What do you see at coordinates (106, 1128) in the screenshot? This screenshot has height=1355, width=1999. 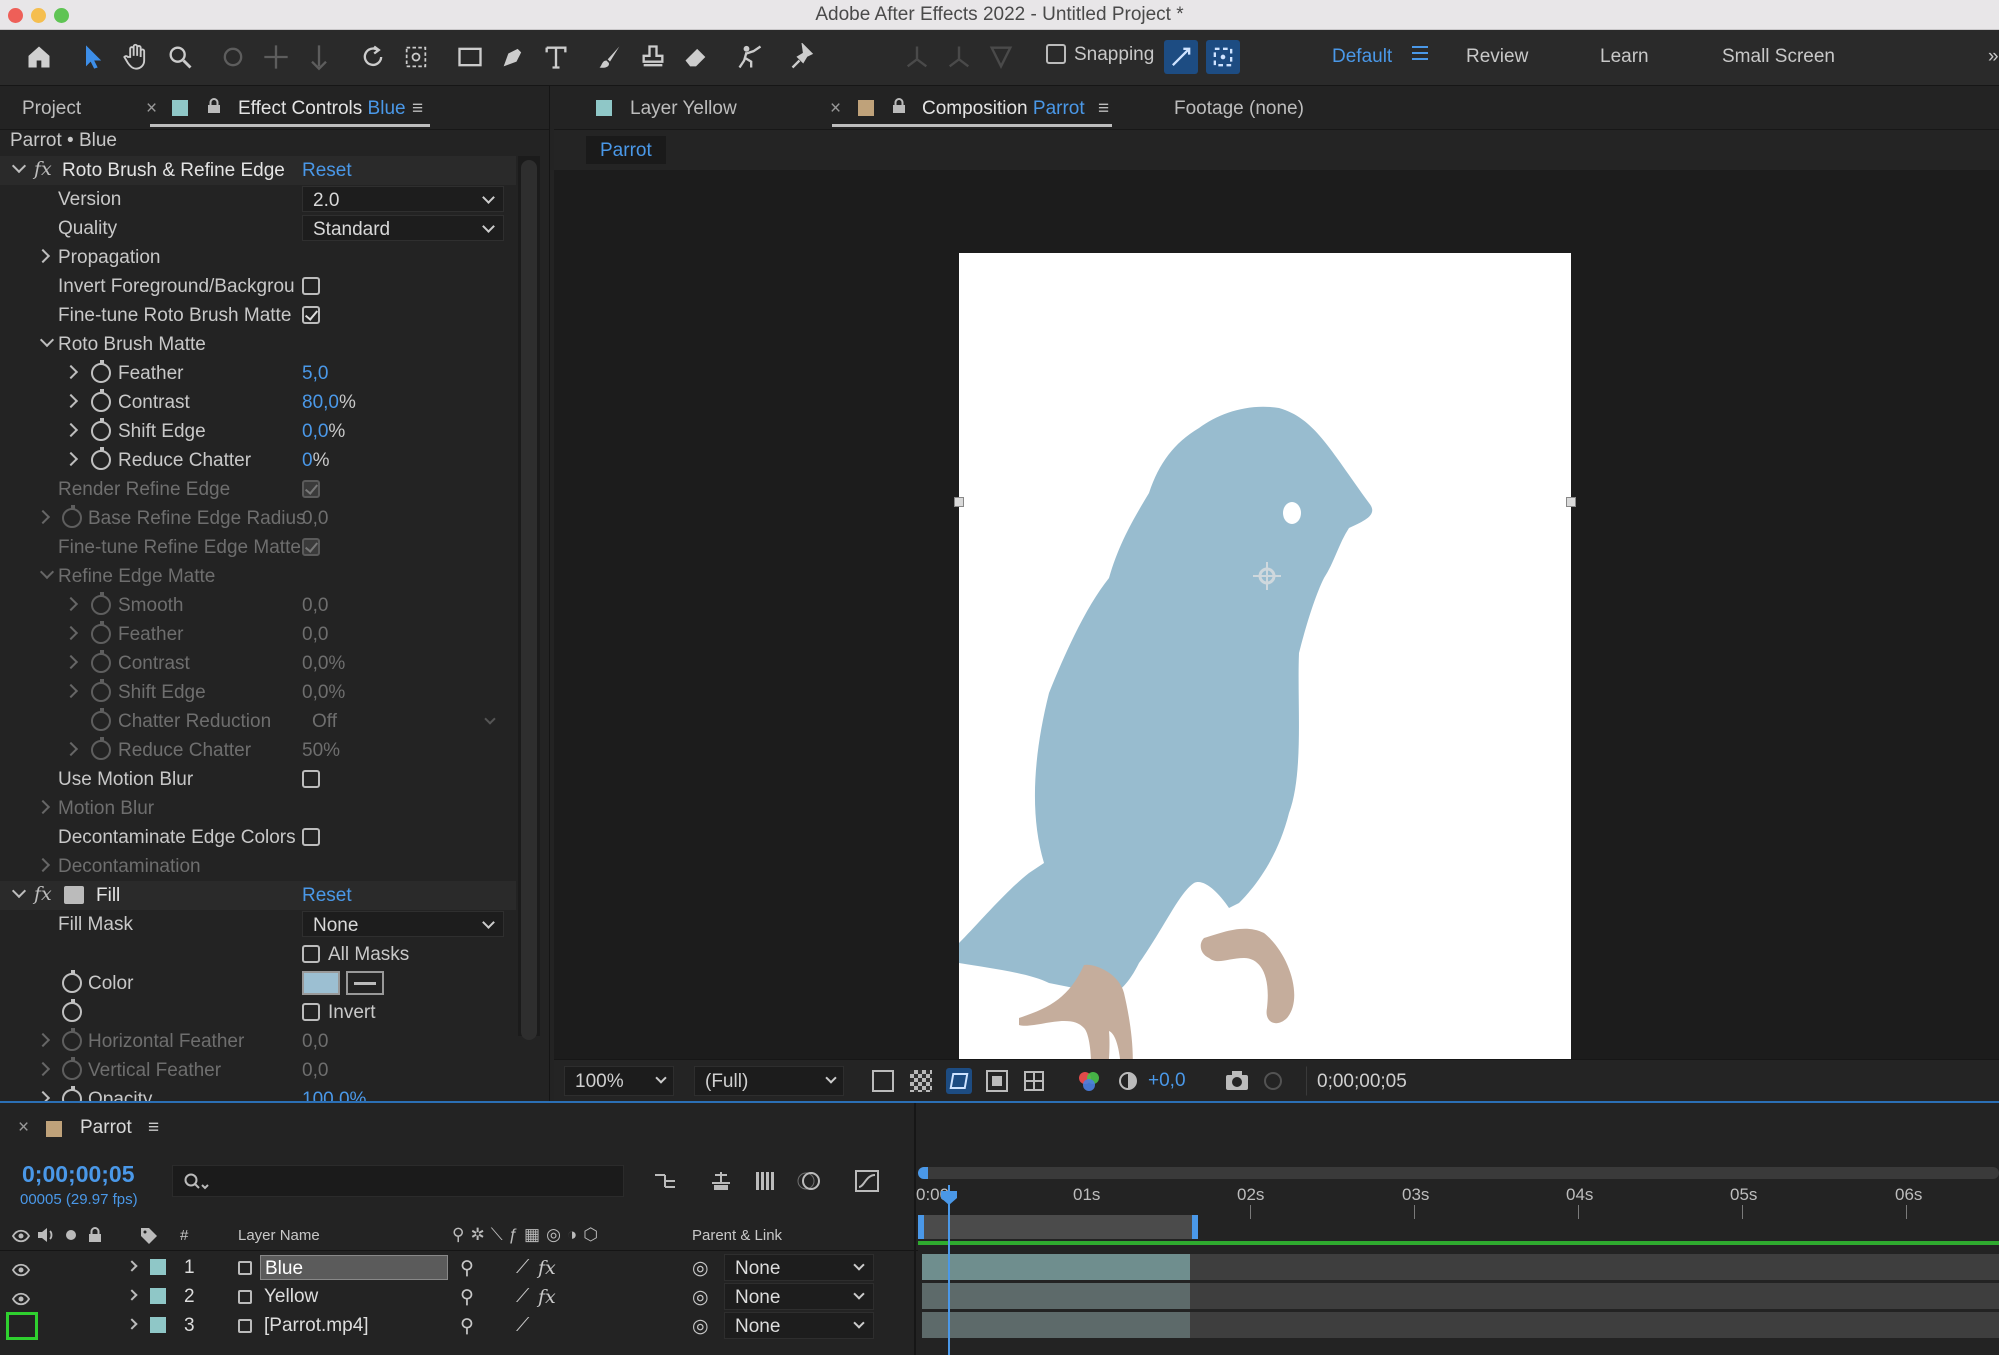 I see `timeline-comp-name: Parrot` at bounding box center [106, 1128].